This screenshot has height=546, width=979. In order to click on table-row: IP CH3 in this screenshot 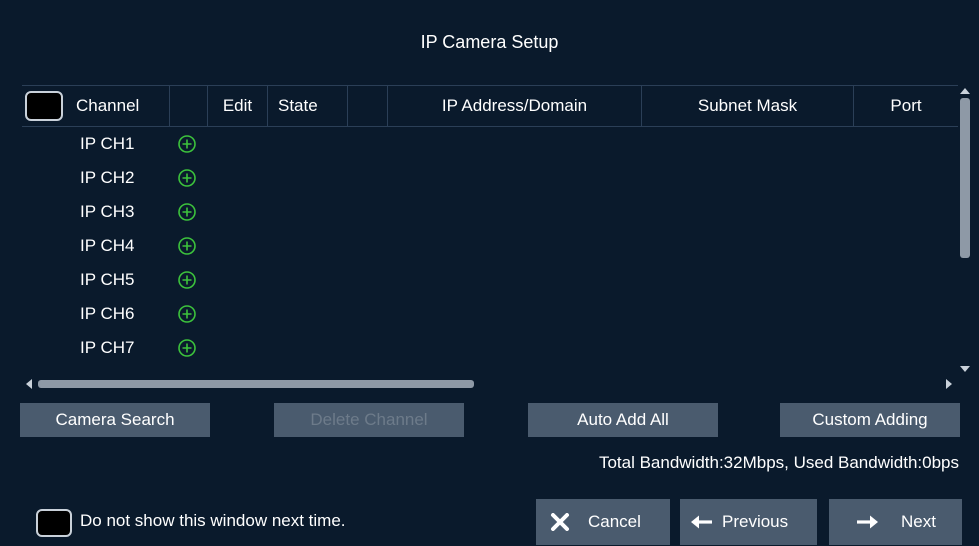, I will do `click(490, 212)`.